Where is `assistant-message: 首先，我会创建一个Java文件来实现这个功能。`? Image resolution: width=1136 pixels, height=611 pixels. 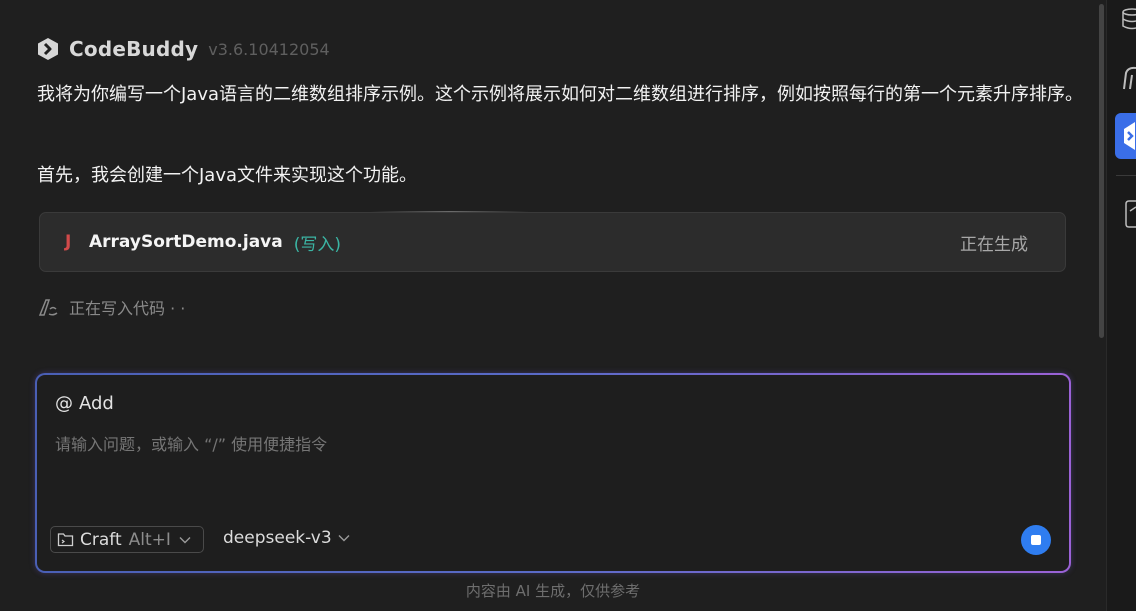
assistant-message: 首先，我会创建一个Java文件来实现这个功能。 is located at coordinates (227, 175).